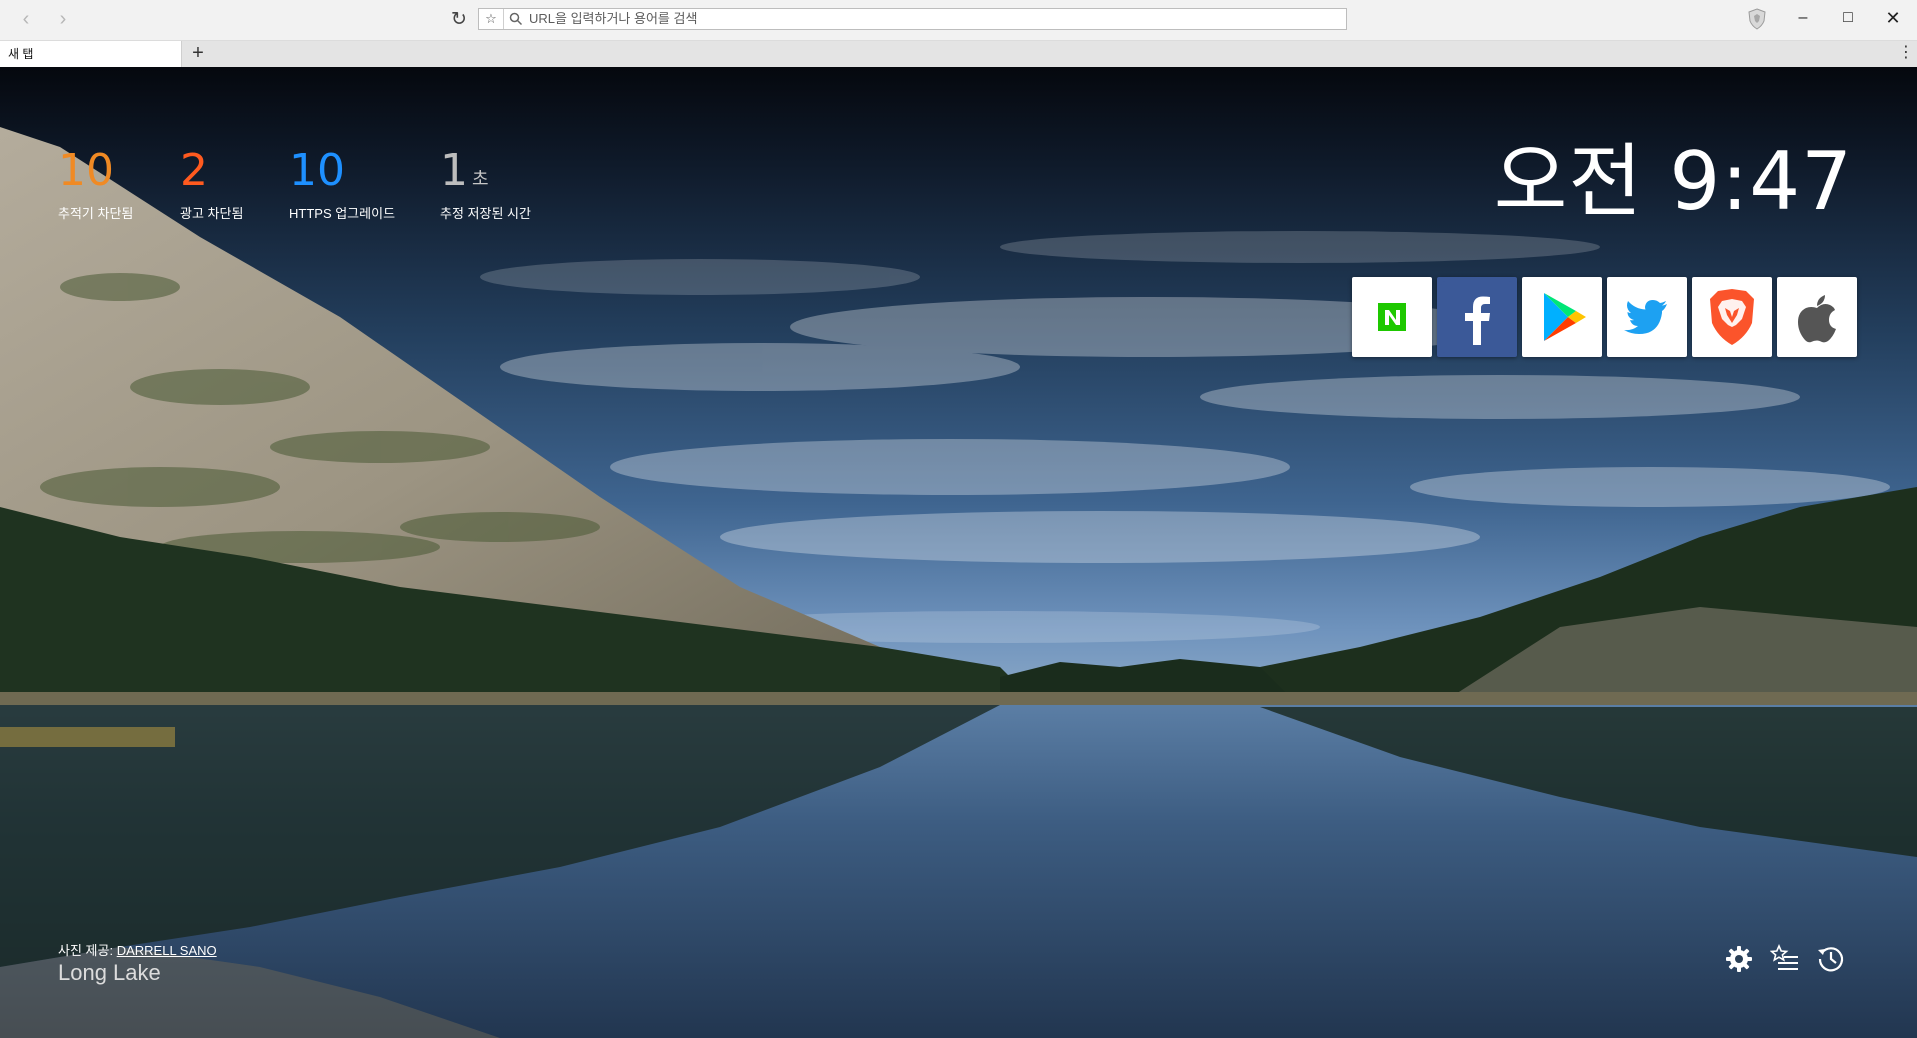 The image size is (1917, 1038). I want to click on clock: 오전 9:47, so click(1673, 181).